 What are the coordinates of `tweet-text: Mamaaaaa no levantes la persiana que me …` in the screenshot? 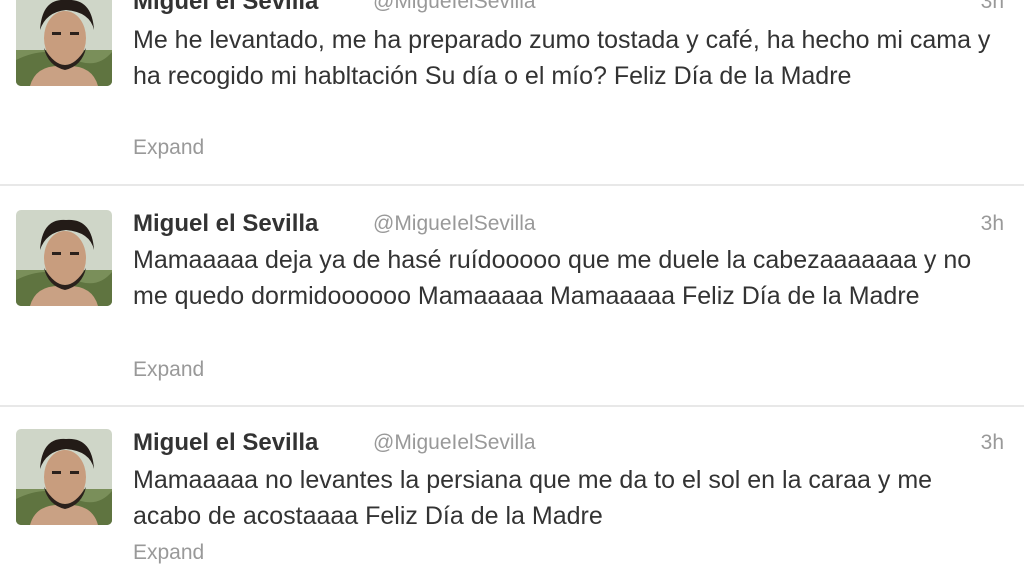 It's located at (533, 498).